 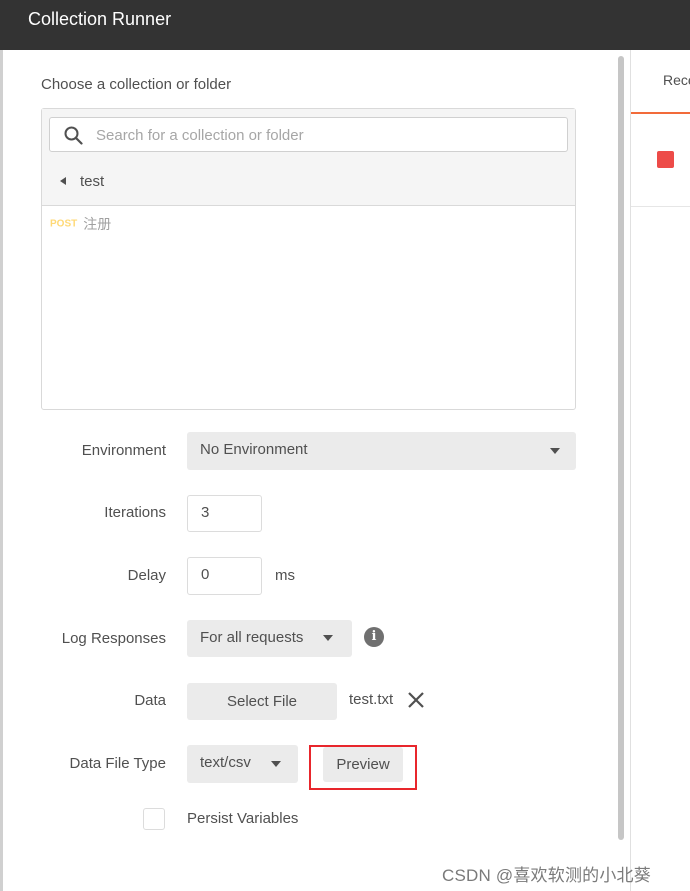 I want to click on highlight-annotation, so click(x=363, y=767).